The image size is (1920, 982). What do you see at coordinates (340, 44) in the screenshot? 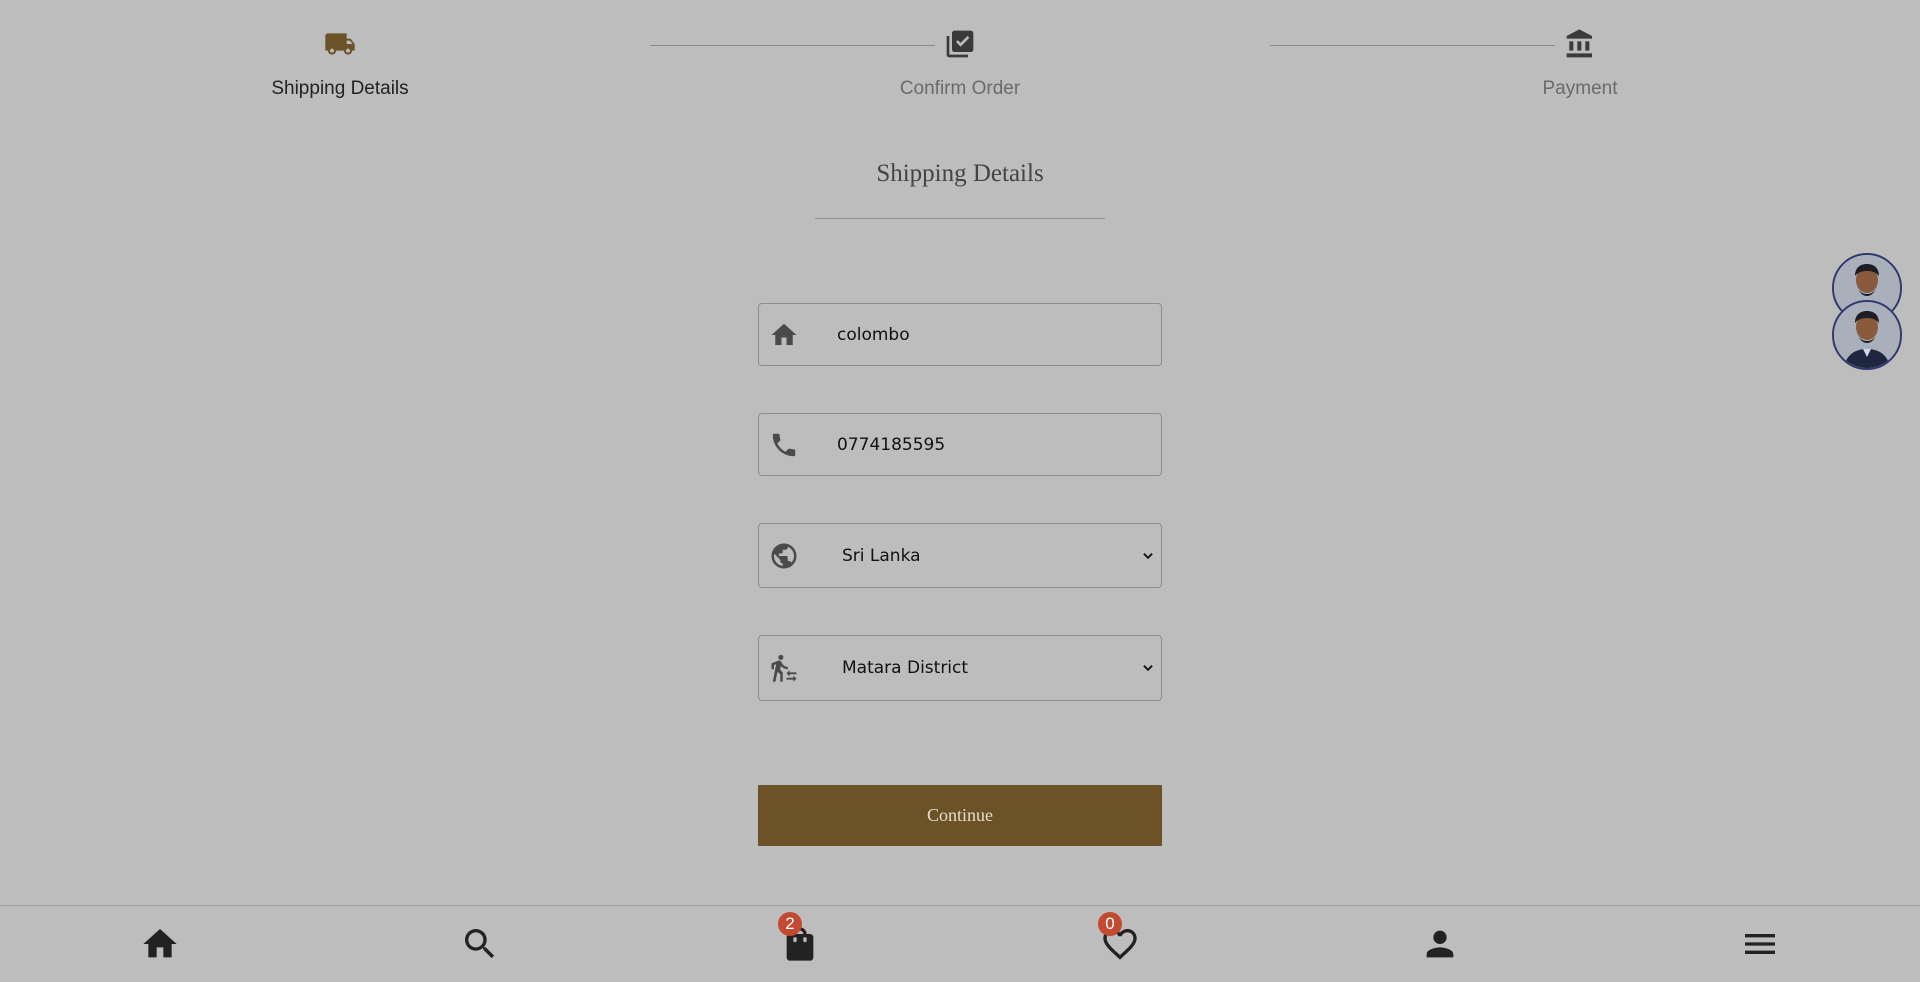
I see `truck-icon` at bounding box center [340, 44].